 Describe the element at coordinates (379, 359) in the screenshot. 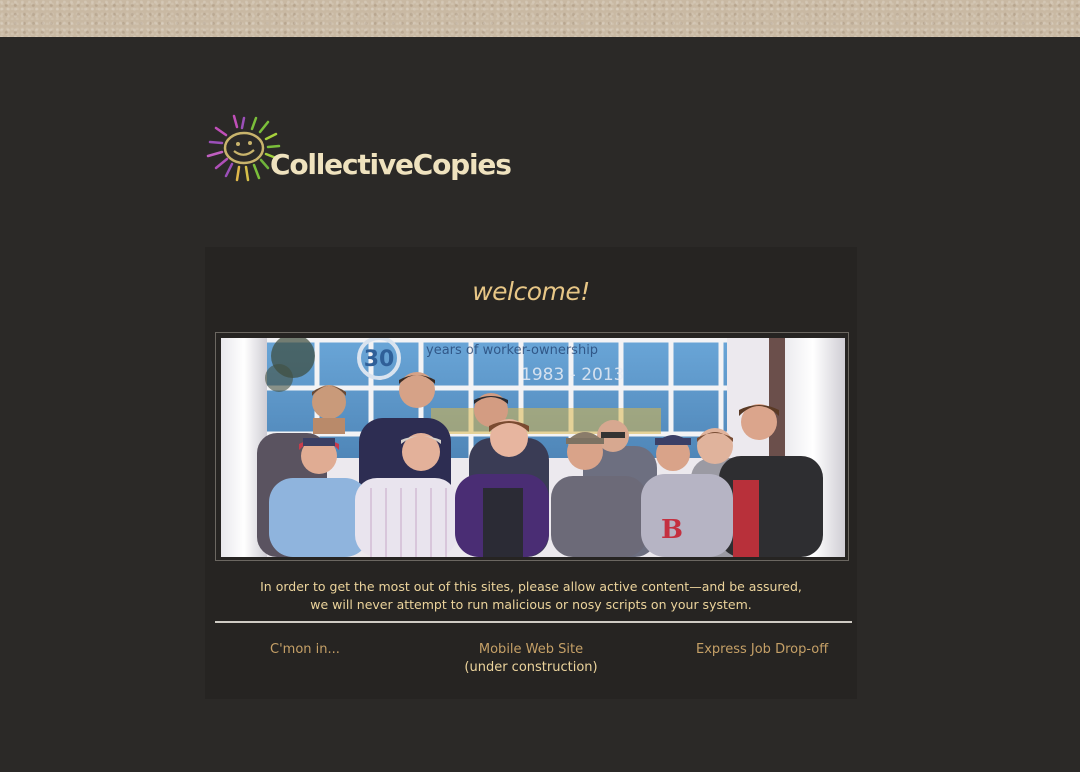

I see `sign-number: 30` at that location.